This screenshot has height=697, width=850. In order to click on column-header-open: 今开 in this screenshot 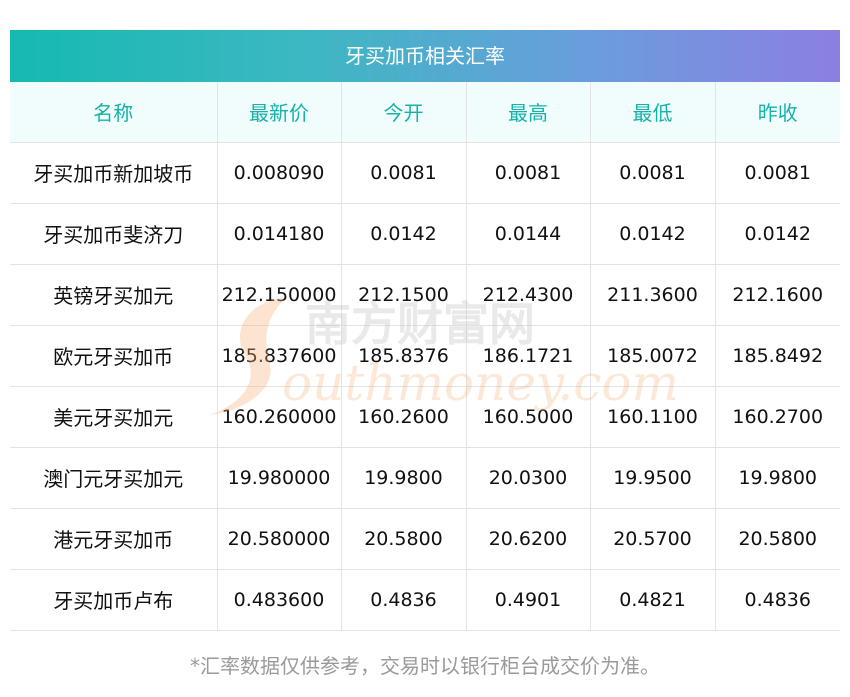, I will do `click(403, 112)`.